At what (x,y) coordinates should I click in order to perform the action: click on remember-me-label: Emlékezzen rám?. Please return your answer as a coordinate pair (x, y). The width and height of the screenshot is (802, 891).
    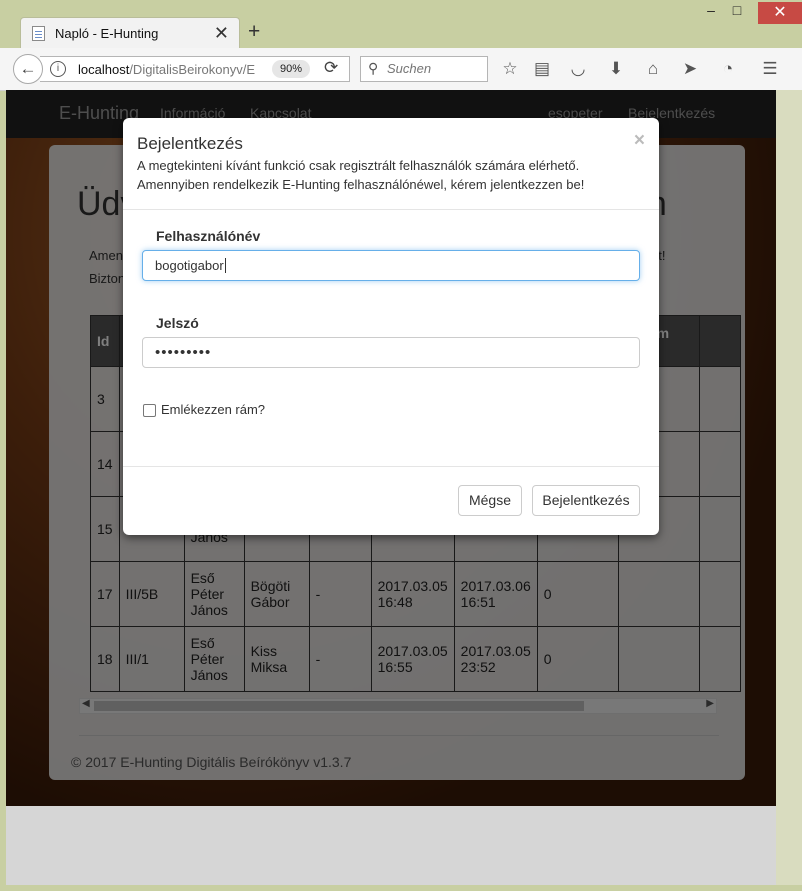
    Looking at the image, I should click on (213, 409).